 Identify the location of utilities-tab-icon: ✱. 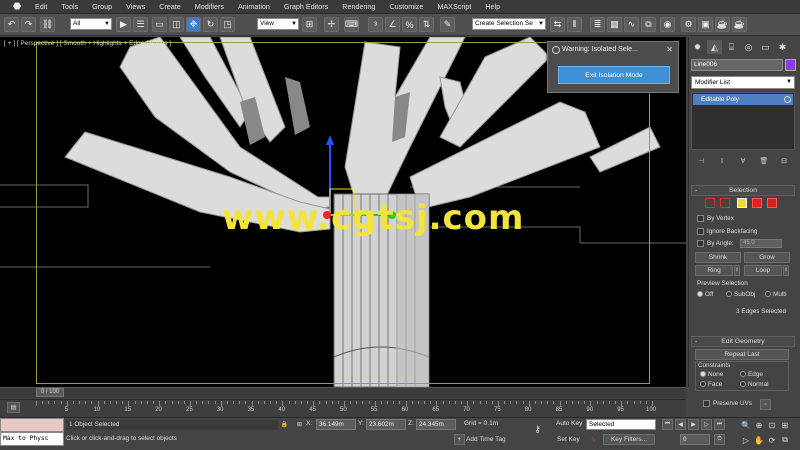
(782, 47).